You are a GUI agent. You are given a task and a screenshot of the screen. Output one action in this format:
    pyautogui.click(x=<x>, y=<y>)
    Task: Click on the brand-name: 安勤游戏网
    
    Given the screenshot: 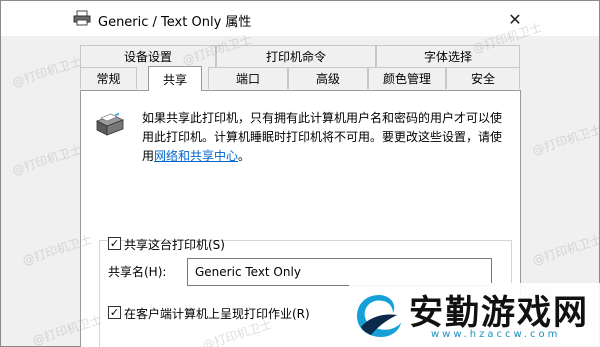 What is the action you would take?
    pyautogui.click(x=499, y=313)
    